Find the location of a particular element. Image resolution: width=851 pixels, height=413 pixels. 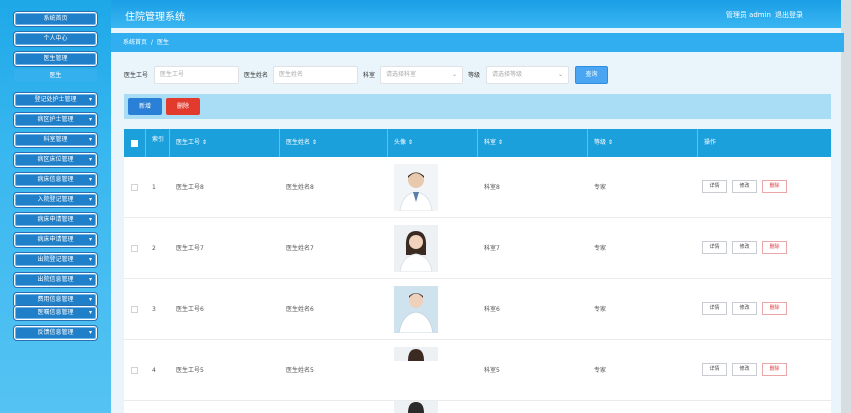

breadcrumb: 系统首页 / 医生 is located at coordinates (477, 42).